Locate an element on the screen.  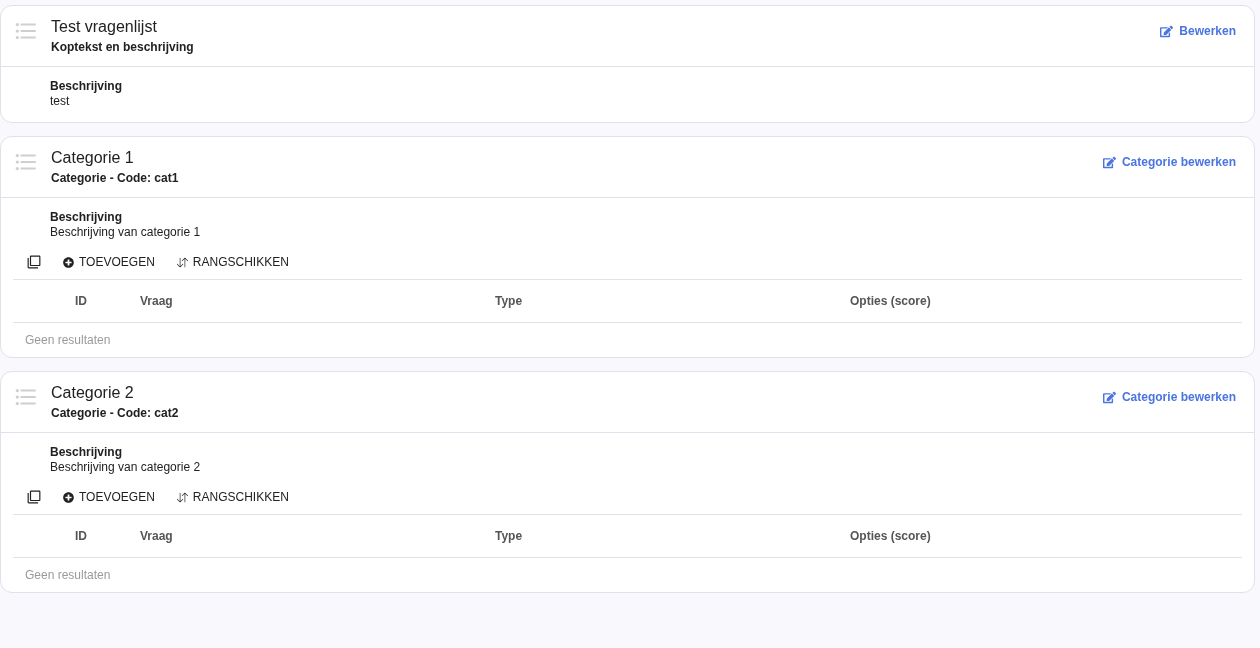
card-title: Categorie 2 is located at coordinates (93, 393).